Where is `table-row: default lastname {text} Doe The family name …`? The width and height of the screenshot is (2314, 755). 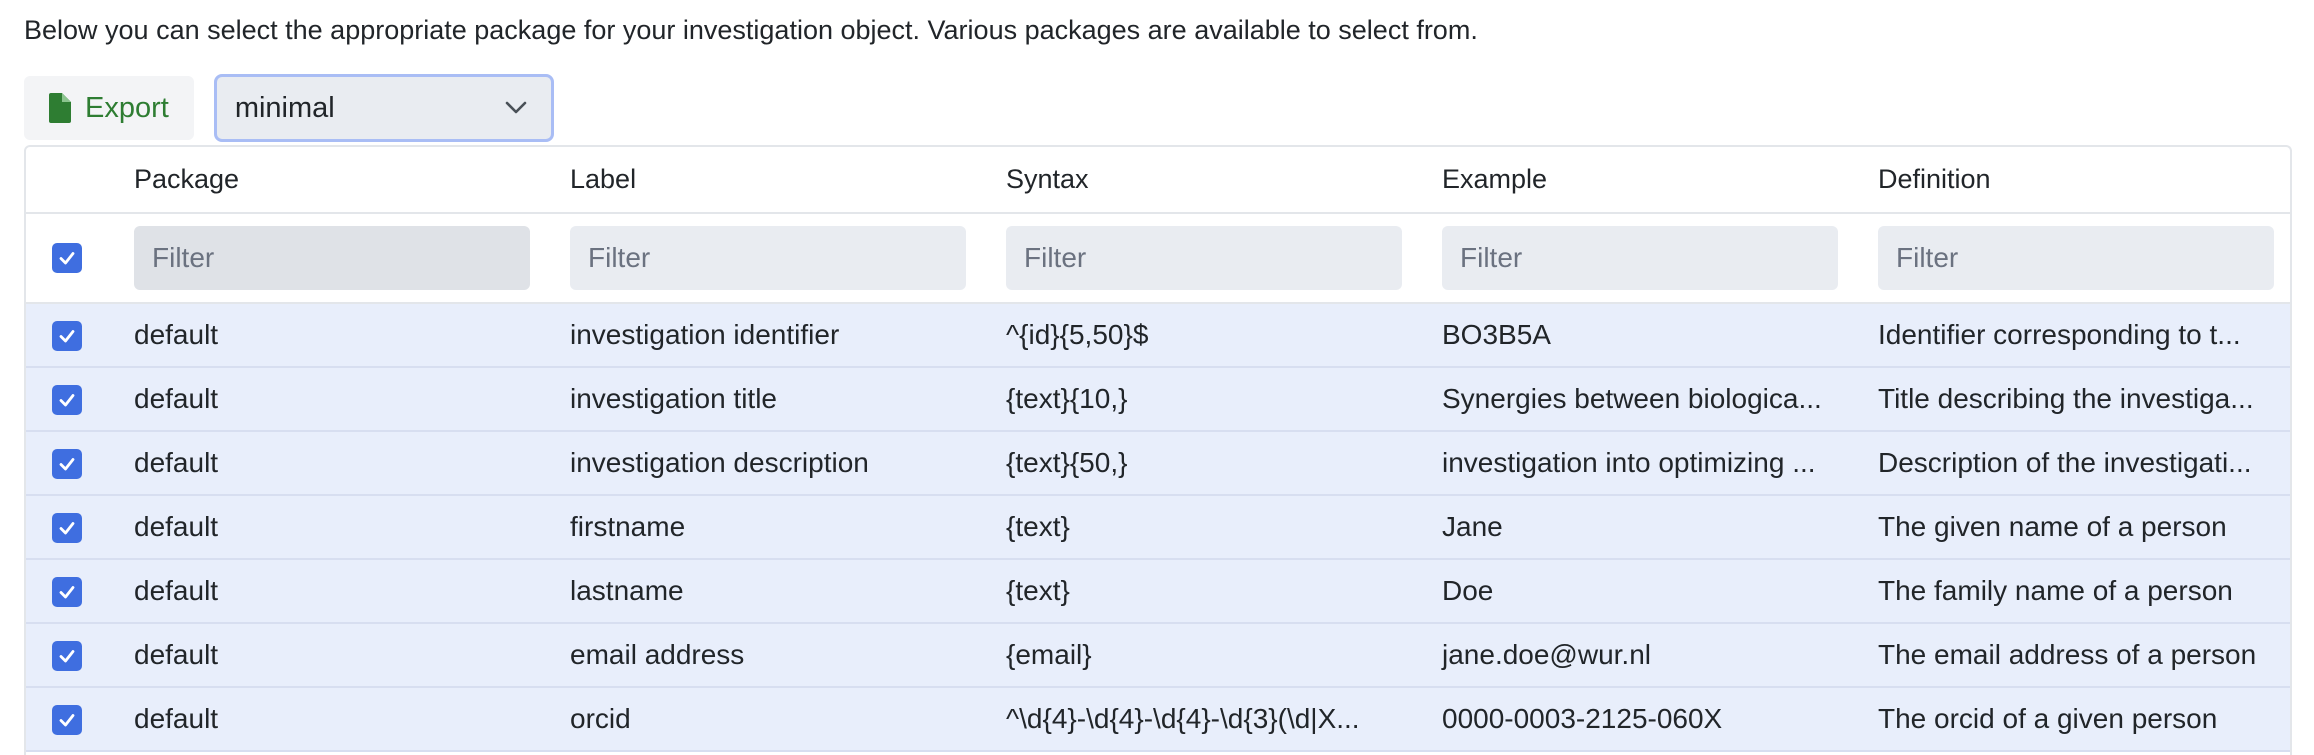 table-row: default lastname {text} Doe The family name … is located at coordinates (1158, 591).